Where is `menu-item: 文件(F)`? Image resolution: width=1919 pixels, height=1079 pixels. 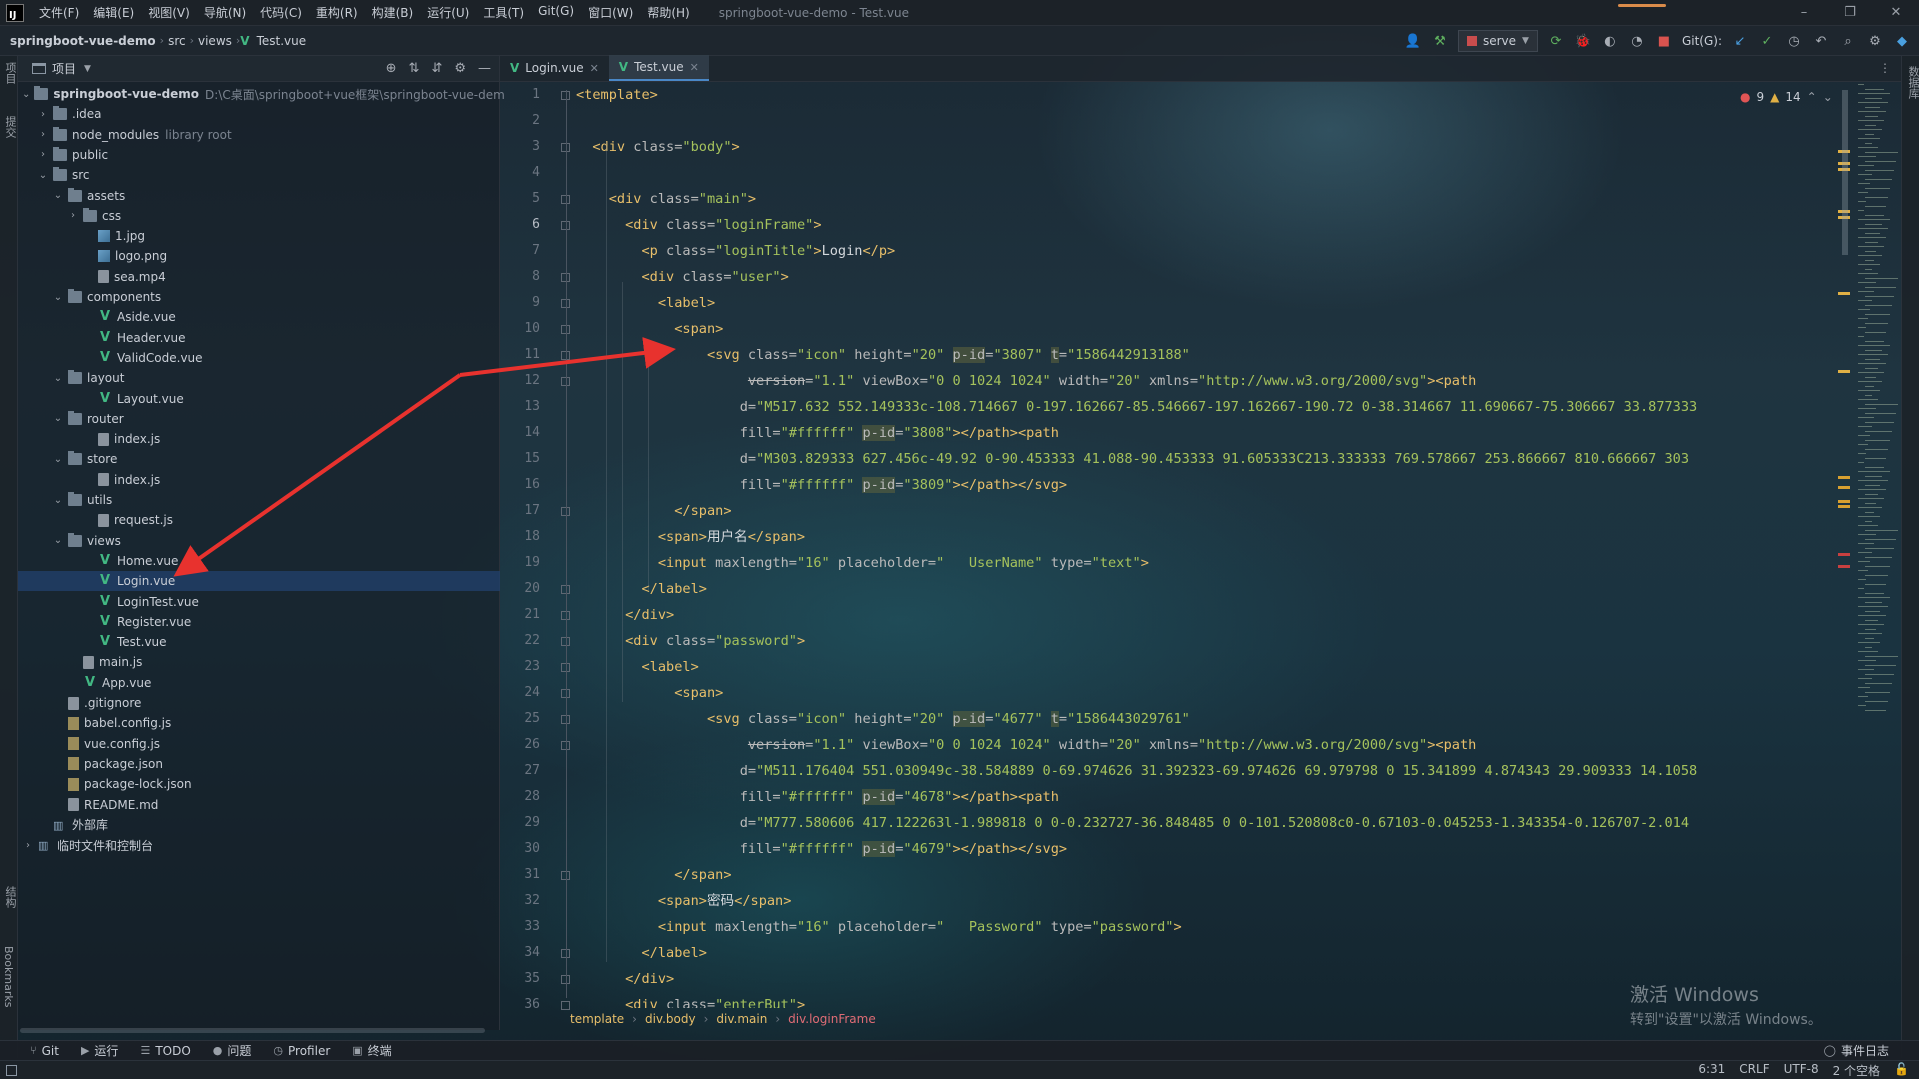
menu-item: 文件(F) is located at coordinates (59, 12).